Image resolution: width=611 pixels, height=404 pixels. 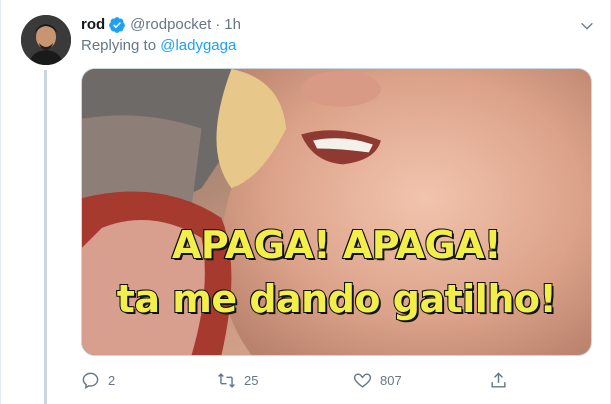 What do you see at coordinates (285, 380) in the screenshot?
I see `retweet-button: 25` at bounding box center [285, 380].